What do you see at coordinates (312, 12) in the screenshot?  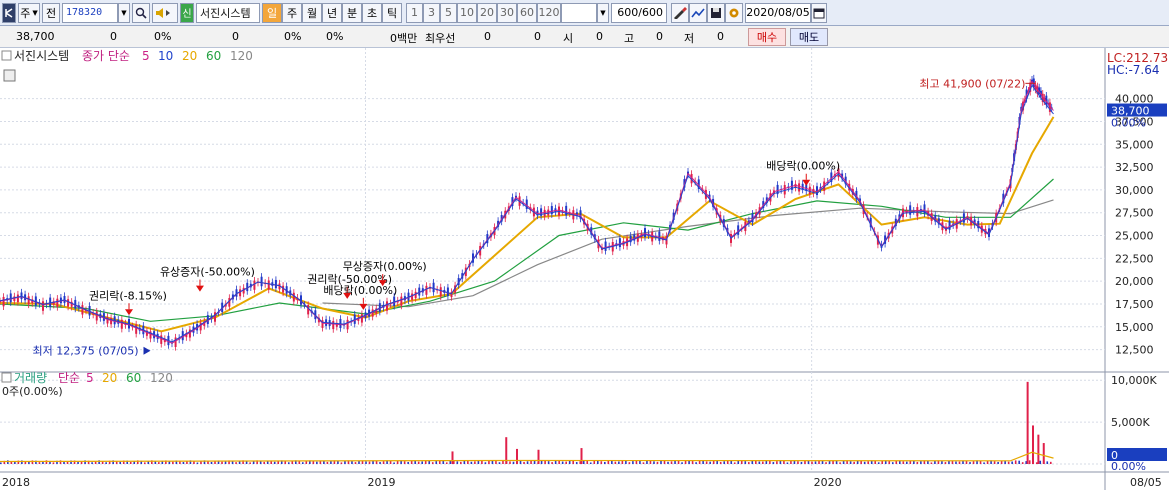 I see `period-tab-month: 월` at bounding box center [312, 12].